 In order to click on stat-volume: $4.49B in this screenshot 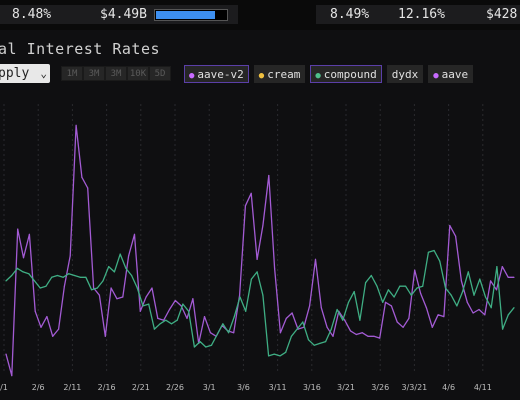, I will do `click(123, 14)`.